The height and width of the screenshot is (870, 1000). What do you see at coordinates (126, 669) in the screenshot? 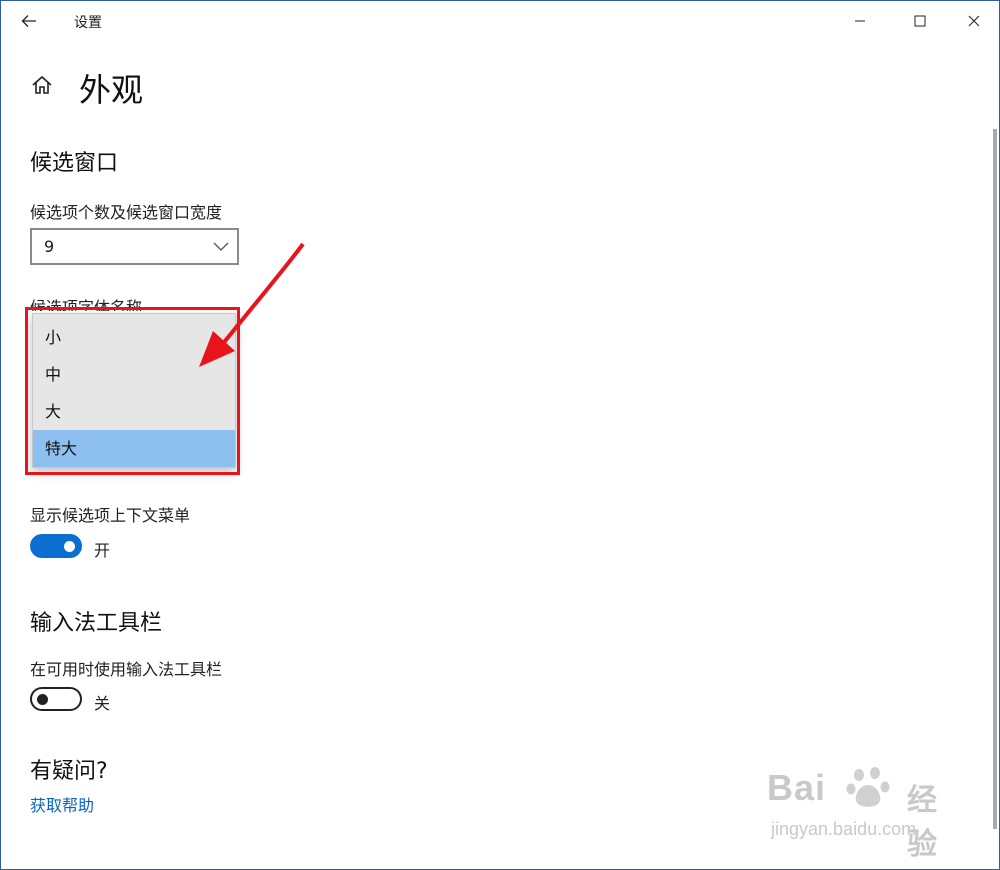
I see `toolbar-label: 在可用时使用输入法工具栏` at bounding box center [126, 669].